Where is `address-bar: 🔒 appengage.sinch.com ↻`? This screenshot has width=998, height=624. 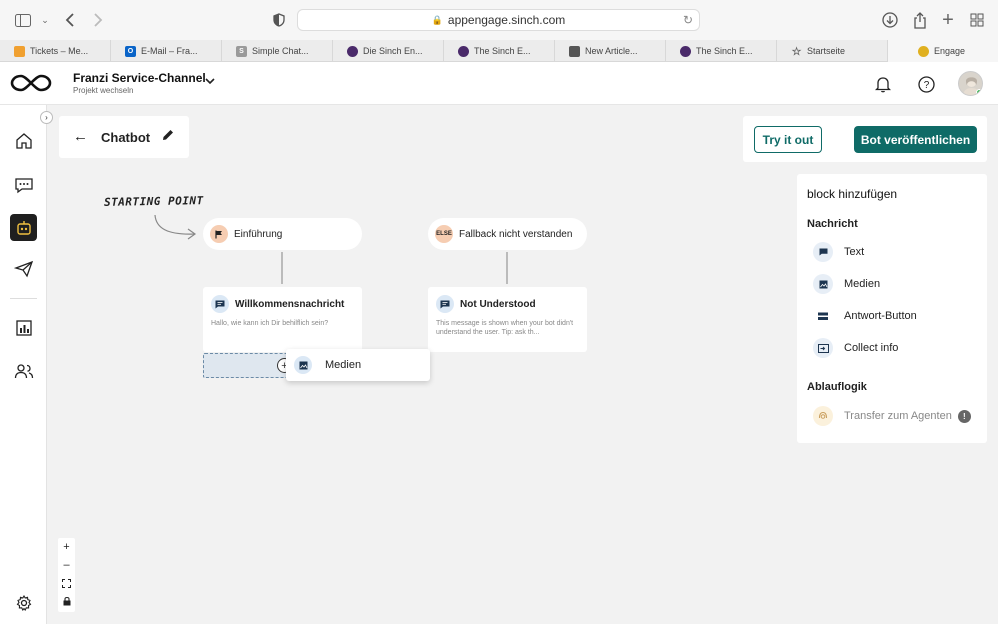
address-bar: 🔒 appengage.sinch.com ↻ is located at coordinates (498, 20).